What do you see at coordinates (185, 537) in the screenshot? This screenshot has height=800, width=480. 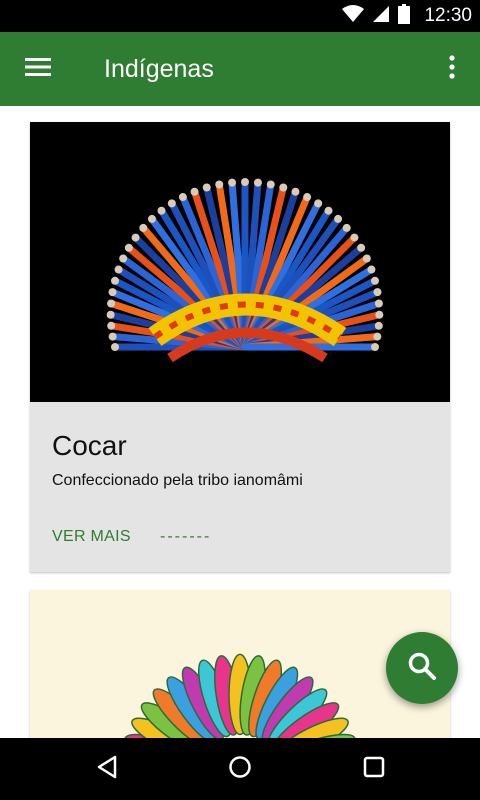 I see `secondary-action-button: -------` at bounding box center [185, 537].